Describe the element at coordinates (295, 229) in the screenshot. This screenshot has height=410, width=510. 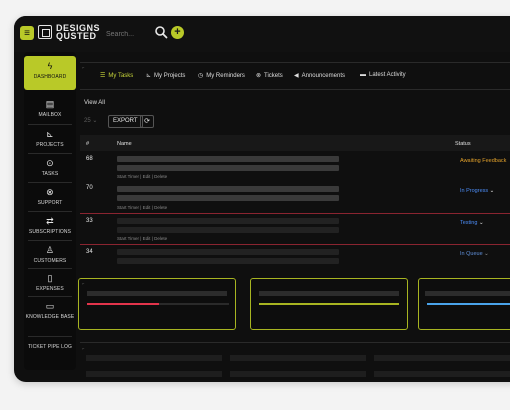
I see `table-row: 33 Start Timer | Edit | Delete Testing ⌄` at that location.